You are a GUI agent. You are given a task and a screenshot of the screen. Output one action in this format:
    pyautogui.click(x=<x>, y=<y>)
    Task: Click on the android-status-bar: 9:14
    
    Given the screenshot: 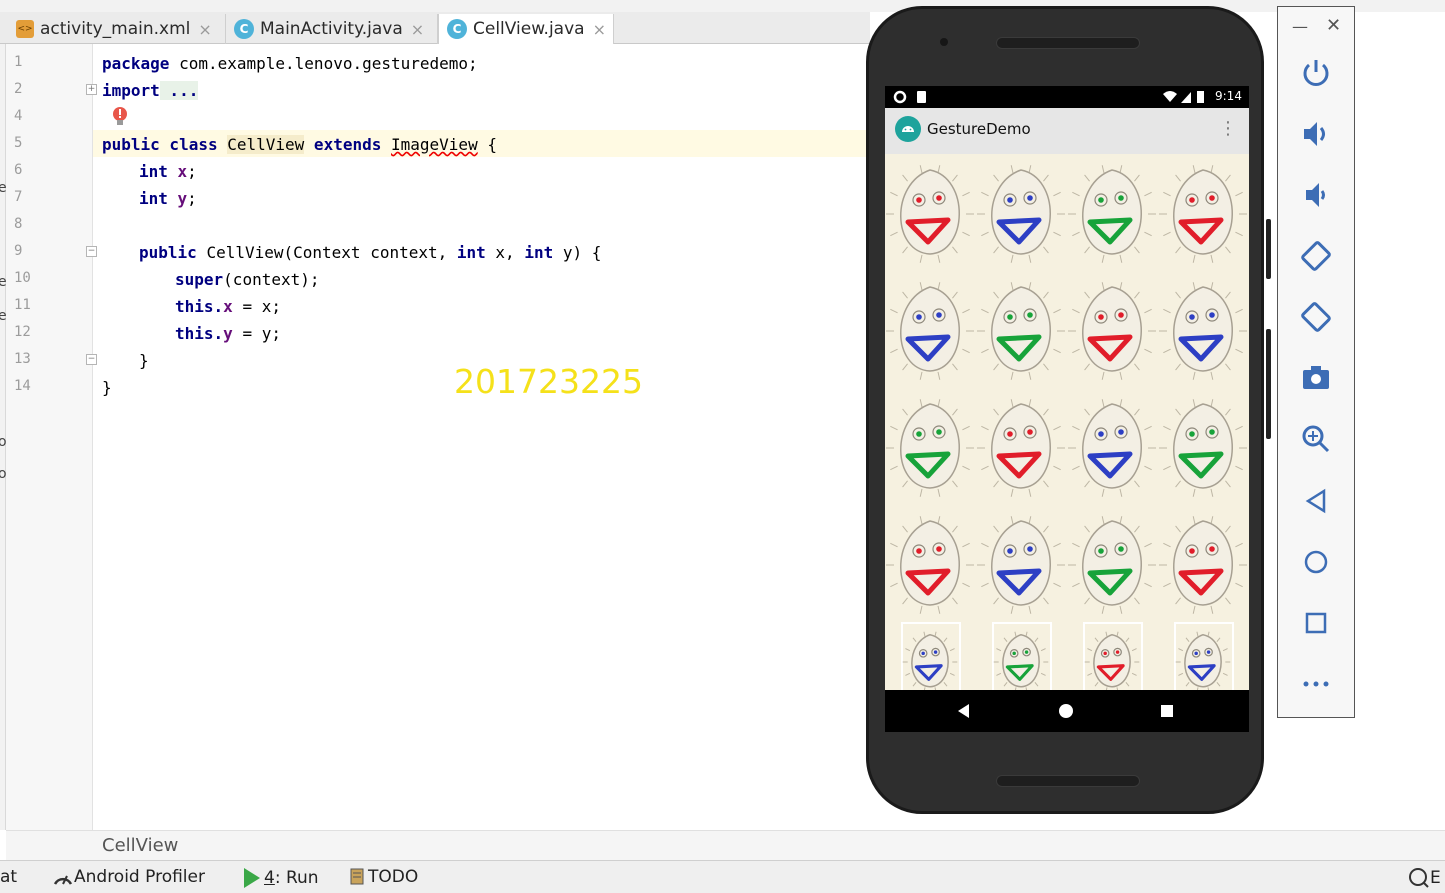 What is the action you would take?
    pyautogui.click(x=1067, y=97)
    